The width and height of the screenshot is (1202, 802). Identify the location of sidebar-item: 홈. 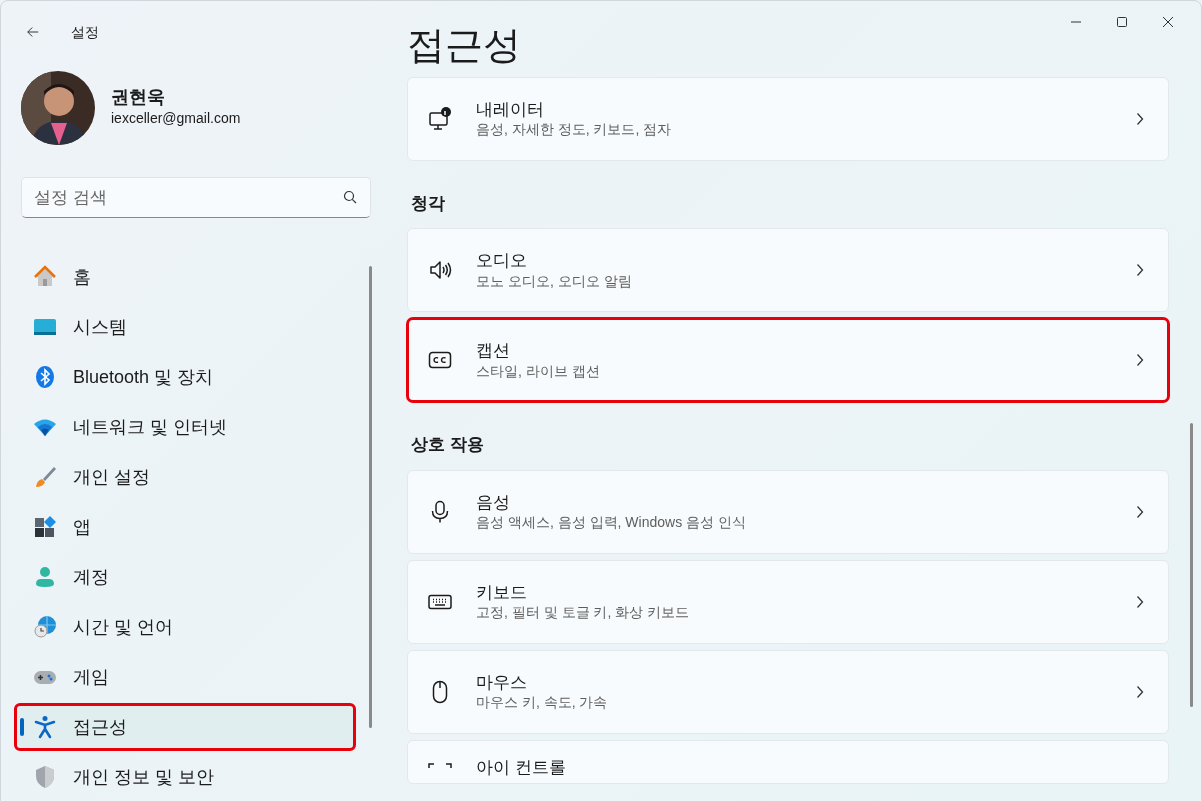
(185, 277).